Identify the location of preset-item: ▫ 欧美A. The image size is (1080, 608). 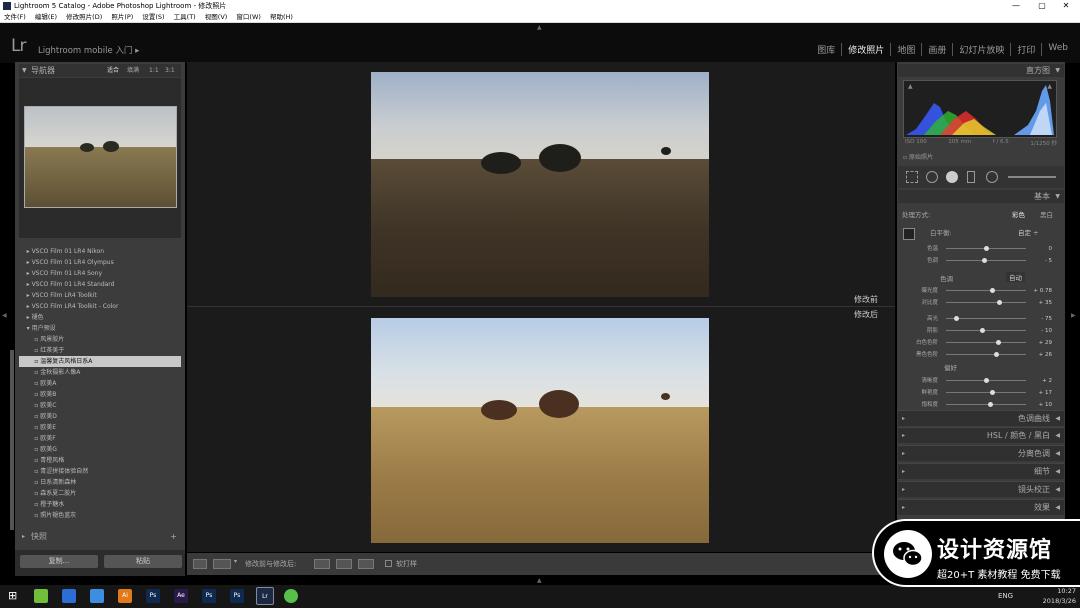
(100, 383).